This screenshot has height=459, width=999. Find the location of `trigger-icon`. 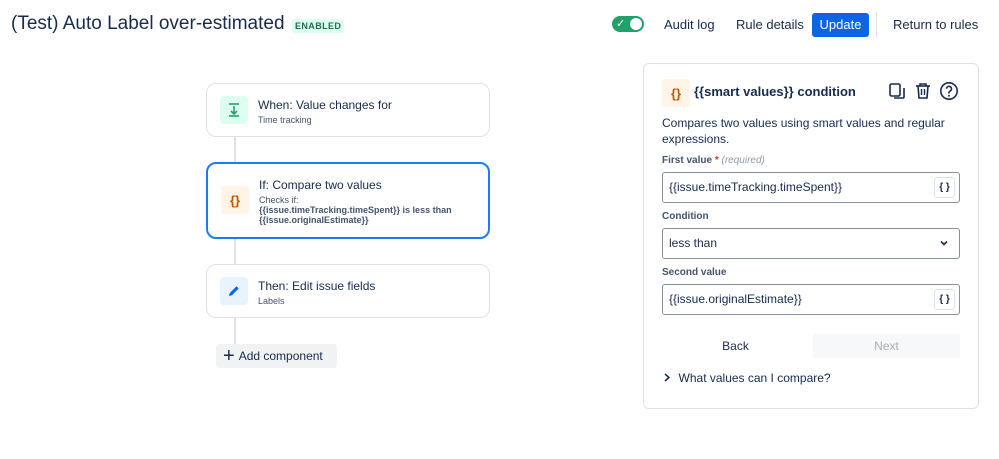

trigger-icon is located at coordinates (234, 110).